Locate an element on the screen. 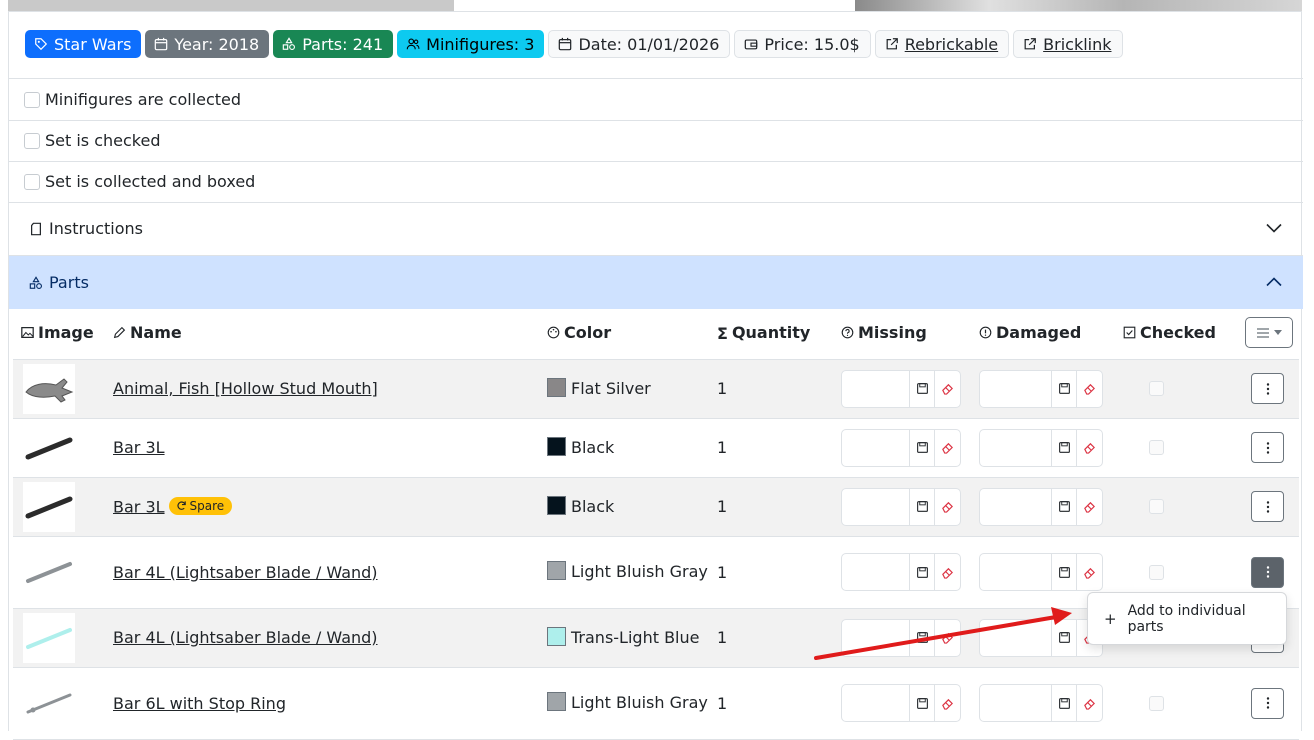  list-icon is located at coordinates (1262, 333).